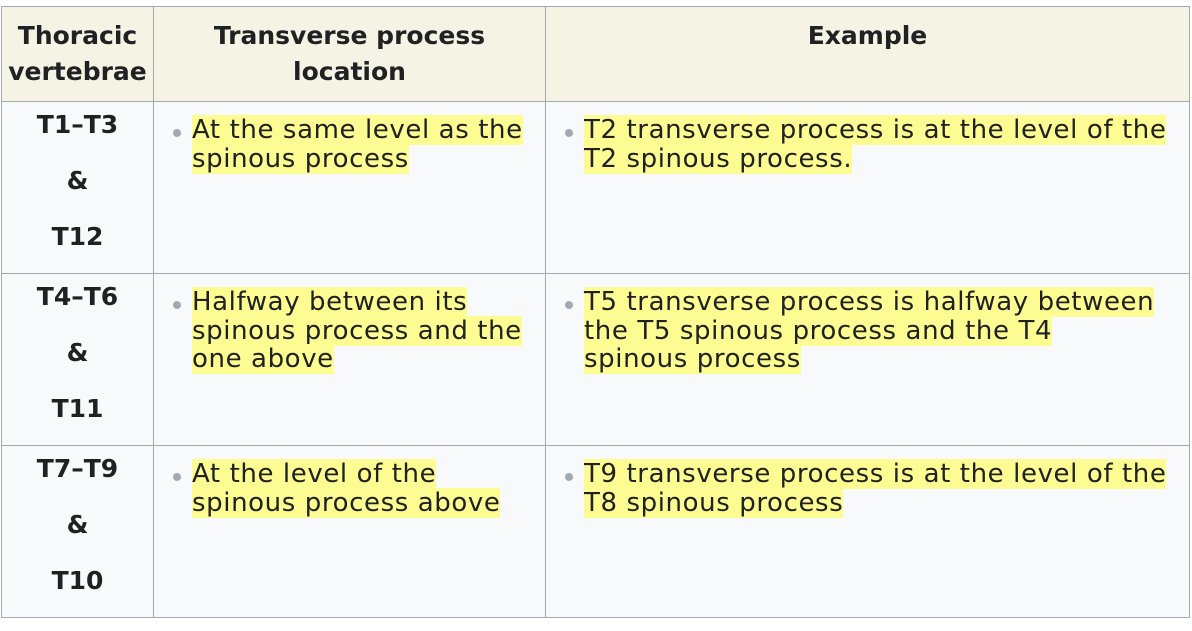 Image resolution: width=1192 pixels, height=631 pixels. Describe the element at coordinates (77, 54) in the screenshot. I see `header-thoracic-vertebrae: Thoracic vertebrae` at that location.